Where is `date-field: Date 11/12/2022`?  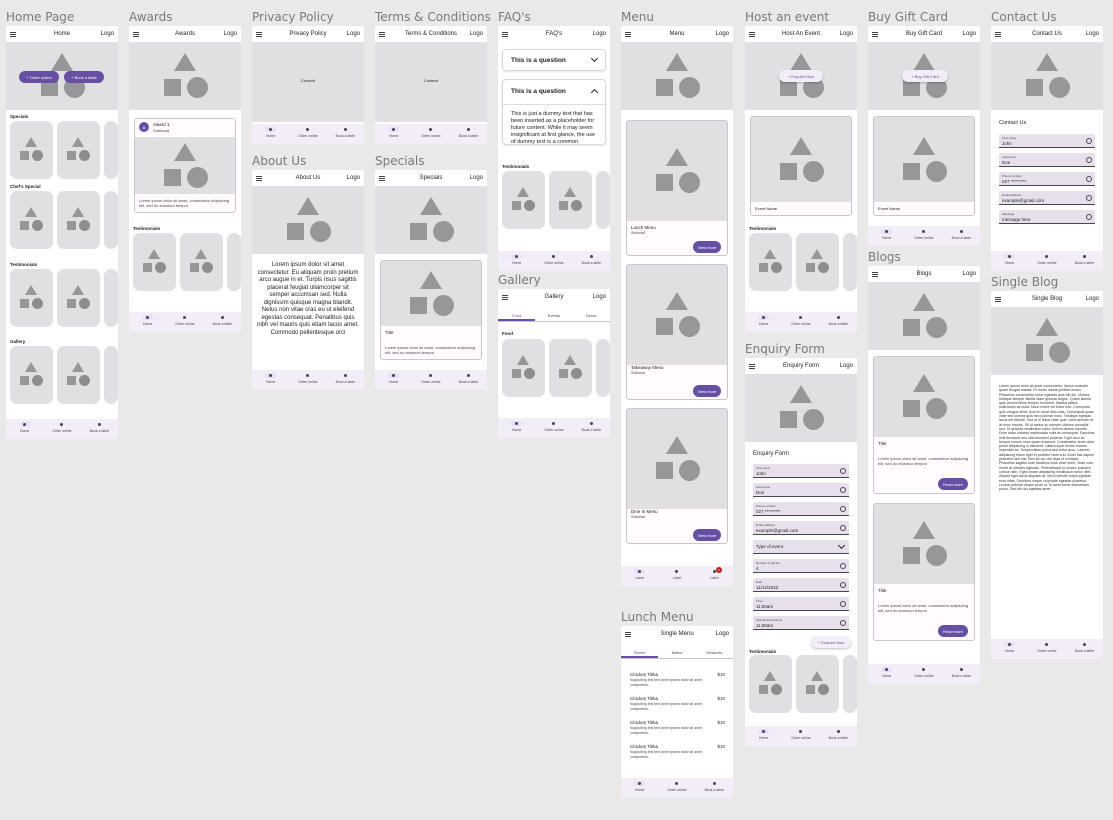
date-field: Date 11/12/2022 is located at coordinates (801, 585).